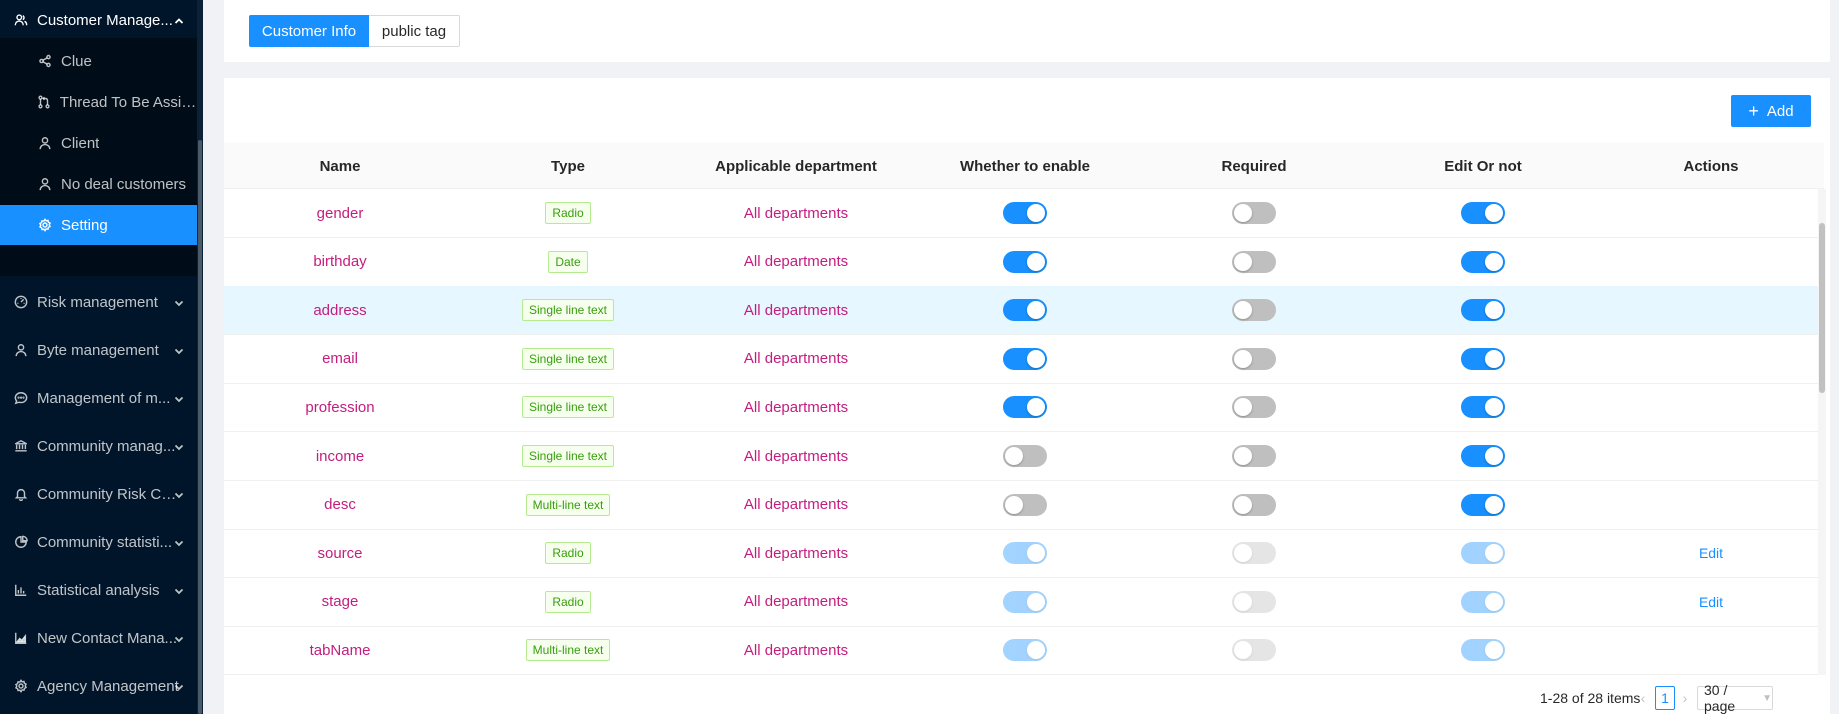 This screenshot has width=1839, height=714. Describe the element at coordinates (1685, 698) in the screenshot. I see `pagination-next-icon: ›` at that location.